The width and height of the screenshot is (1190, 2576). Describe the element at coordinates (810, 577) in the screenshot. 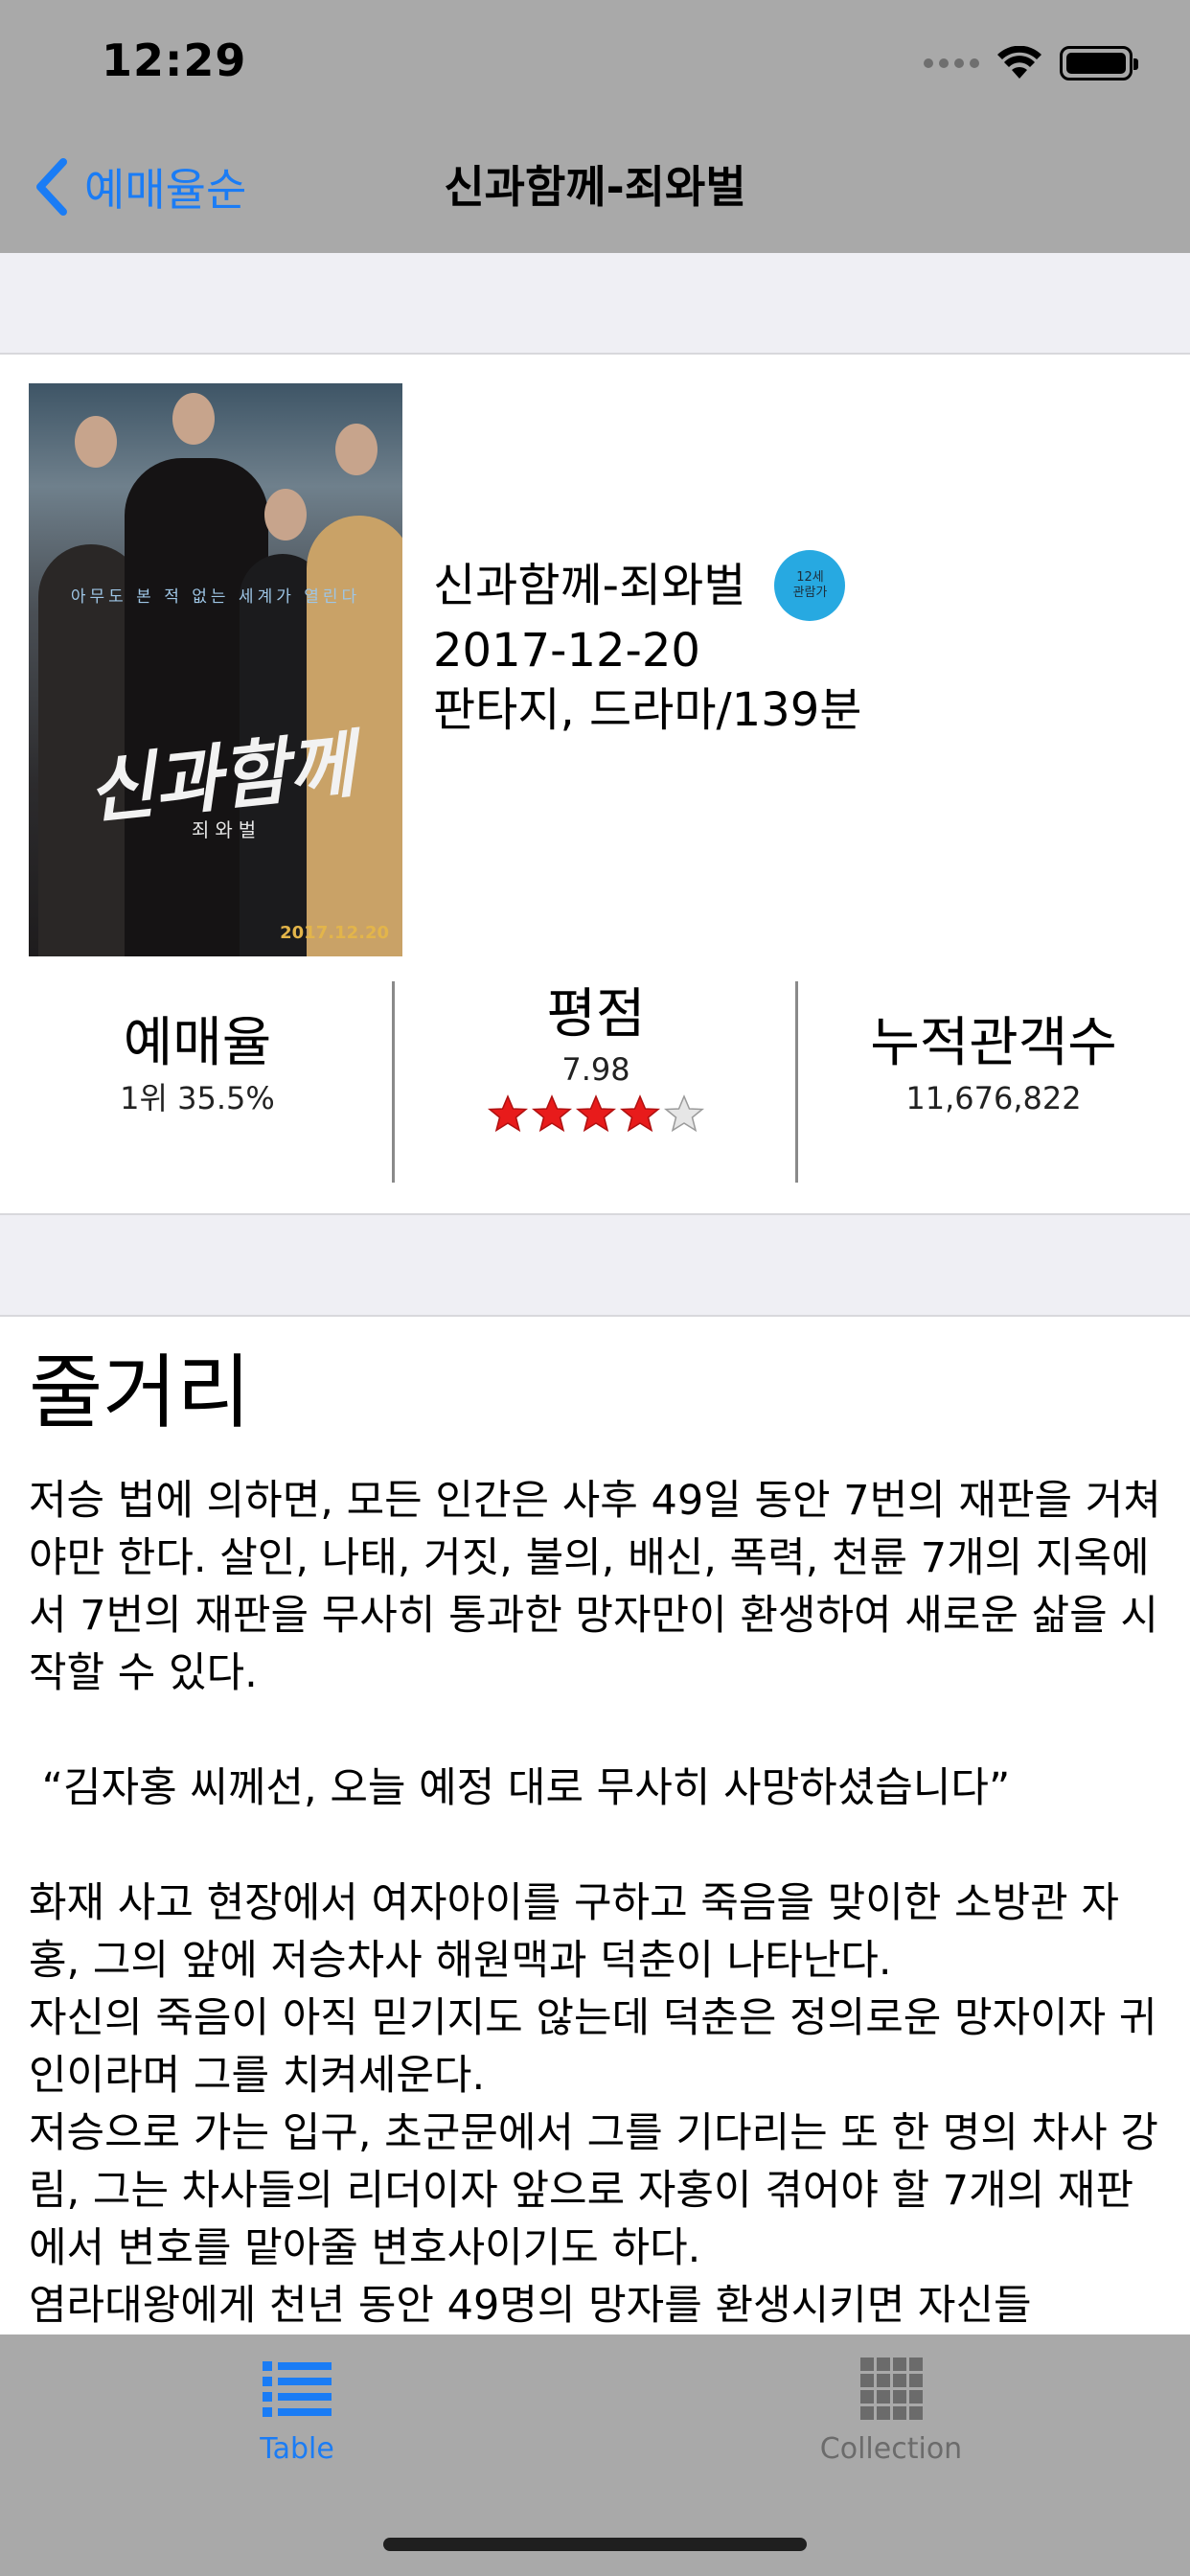

I see `grade-line-1: 12세` at that location.